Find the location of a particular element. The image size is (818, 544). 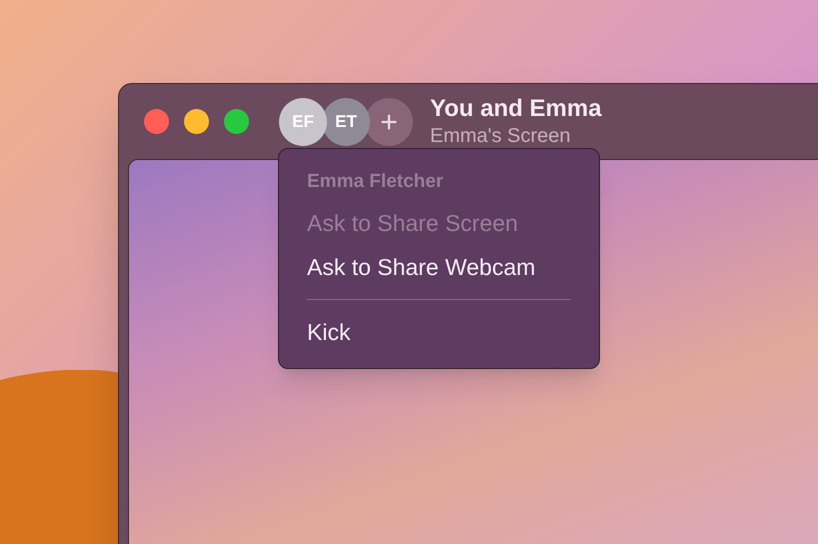

zoom-button is located at coordinates (236, 121).